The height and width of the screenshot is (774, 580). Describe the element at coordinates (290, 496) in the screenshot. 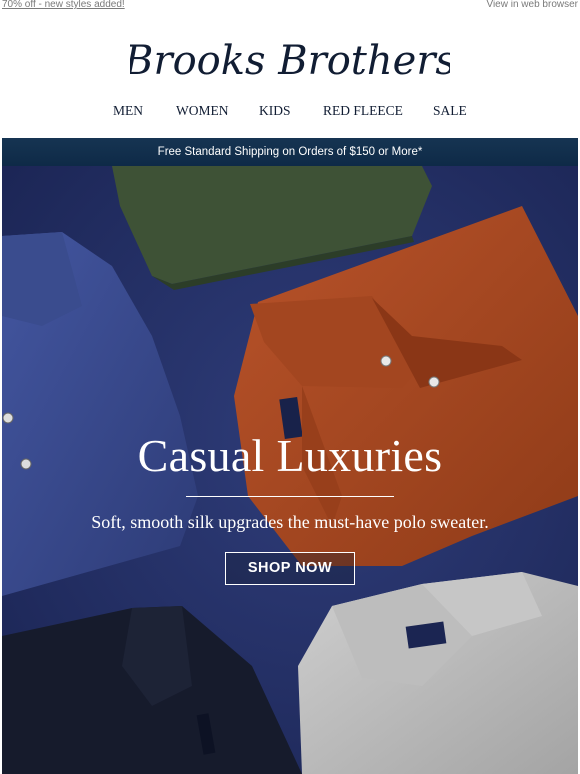

I see `hero-divider` at that location.